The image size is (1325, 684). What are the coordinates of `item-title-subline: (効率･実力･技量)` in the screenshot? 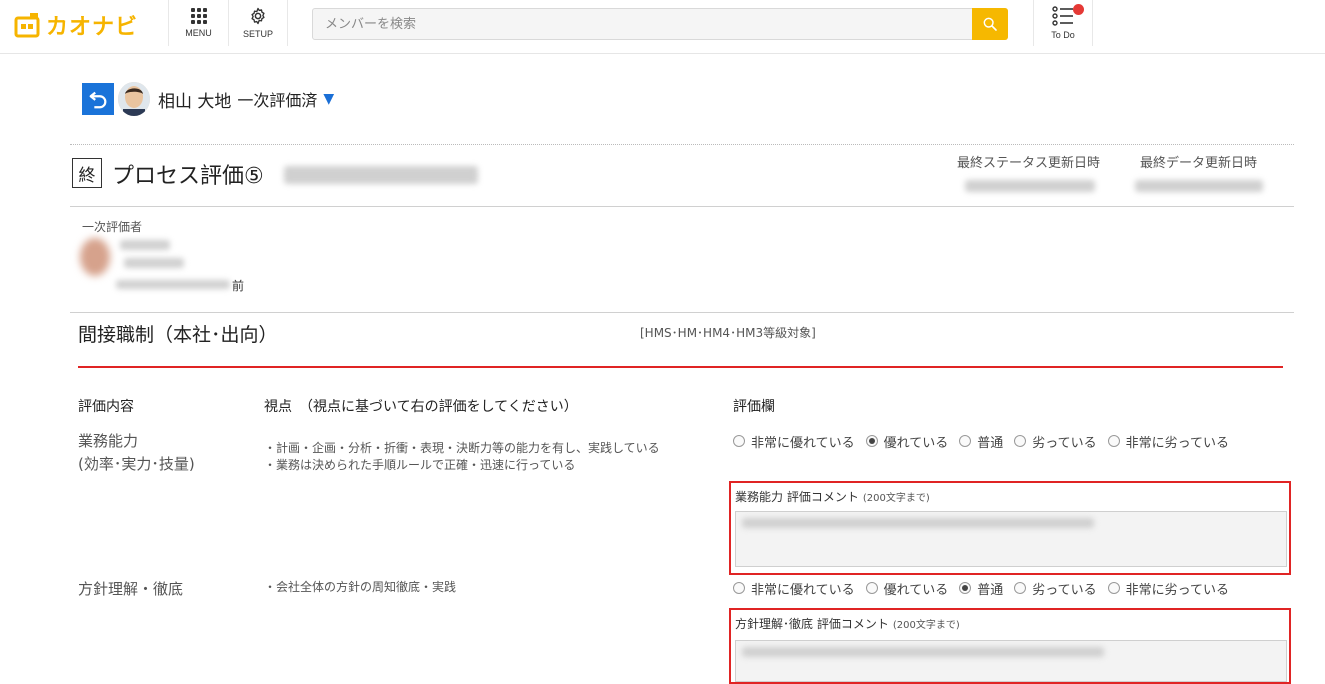 It's located at (136, 464).